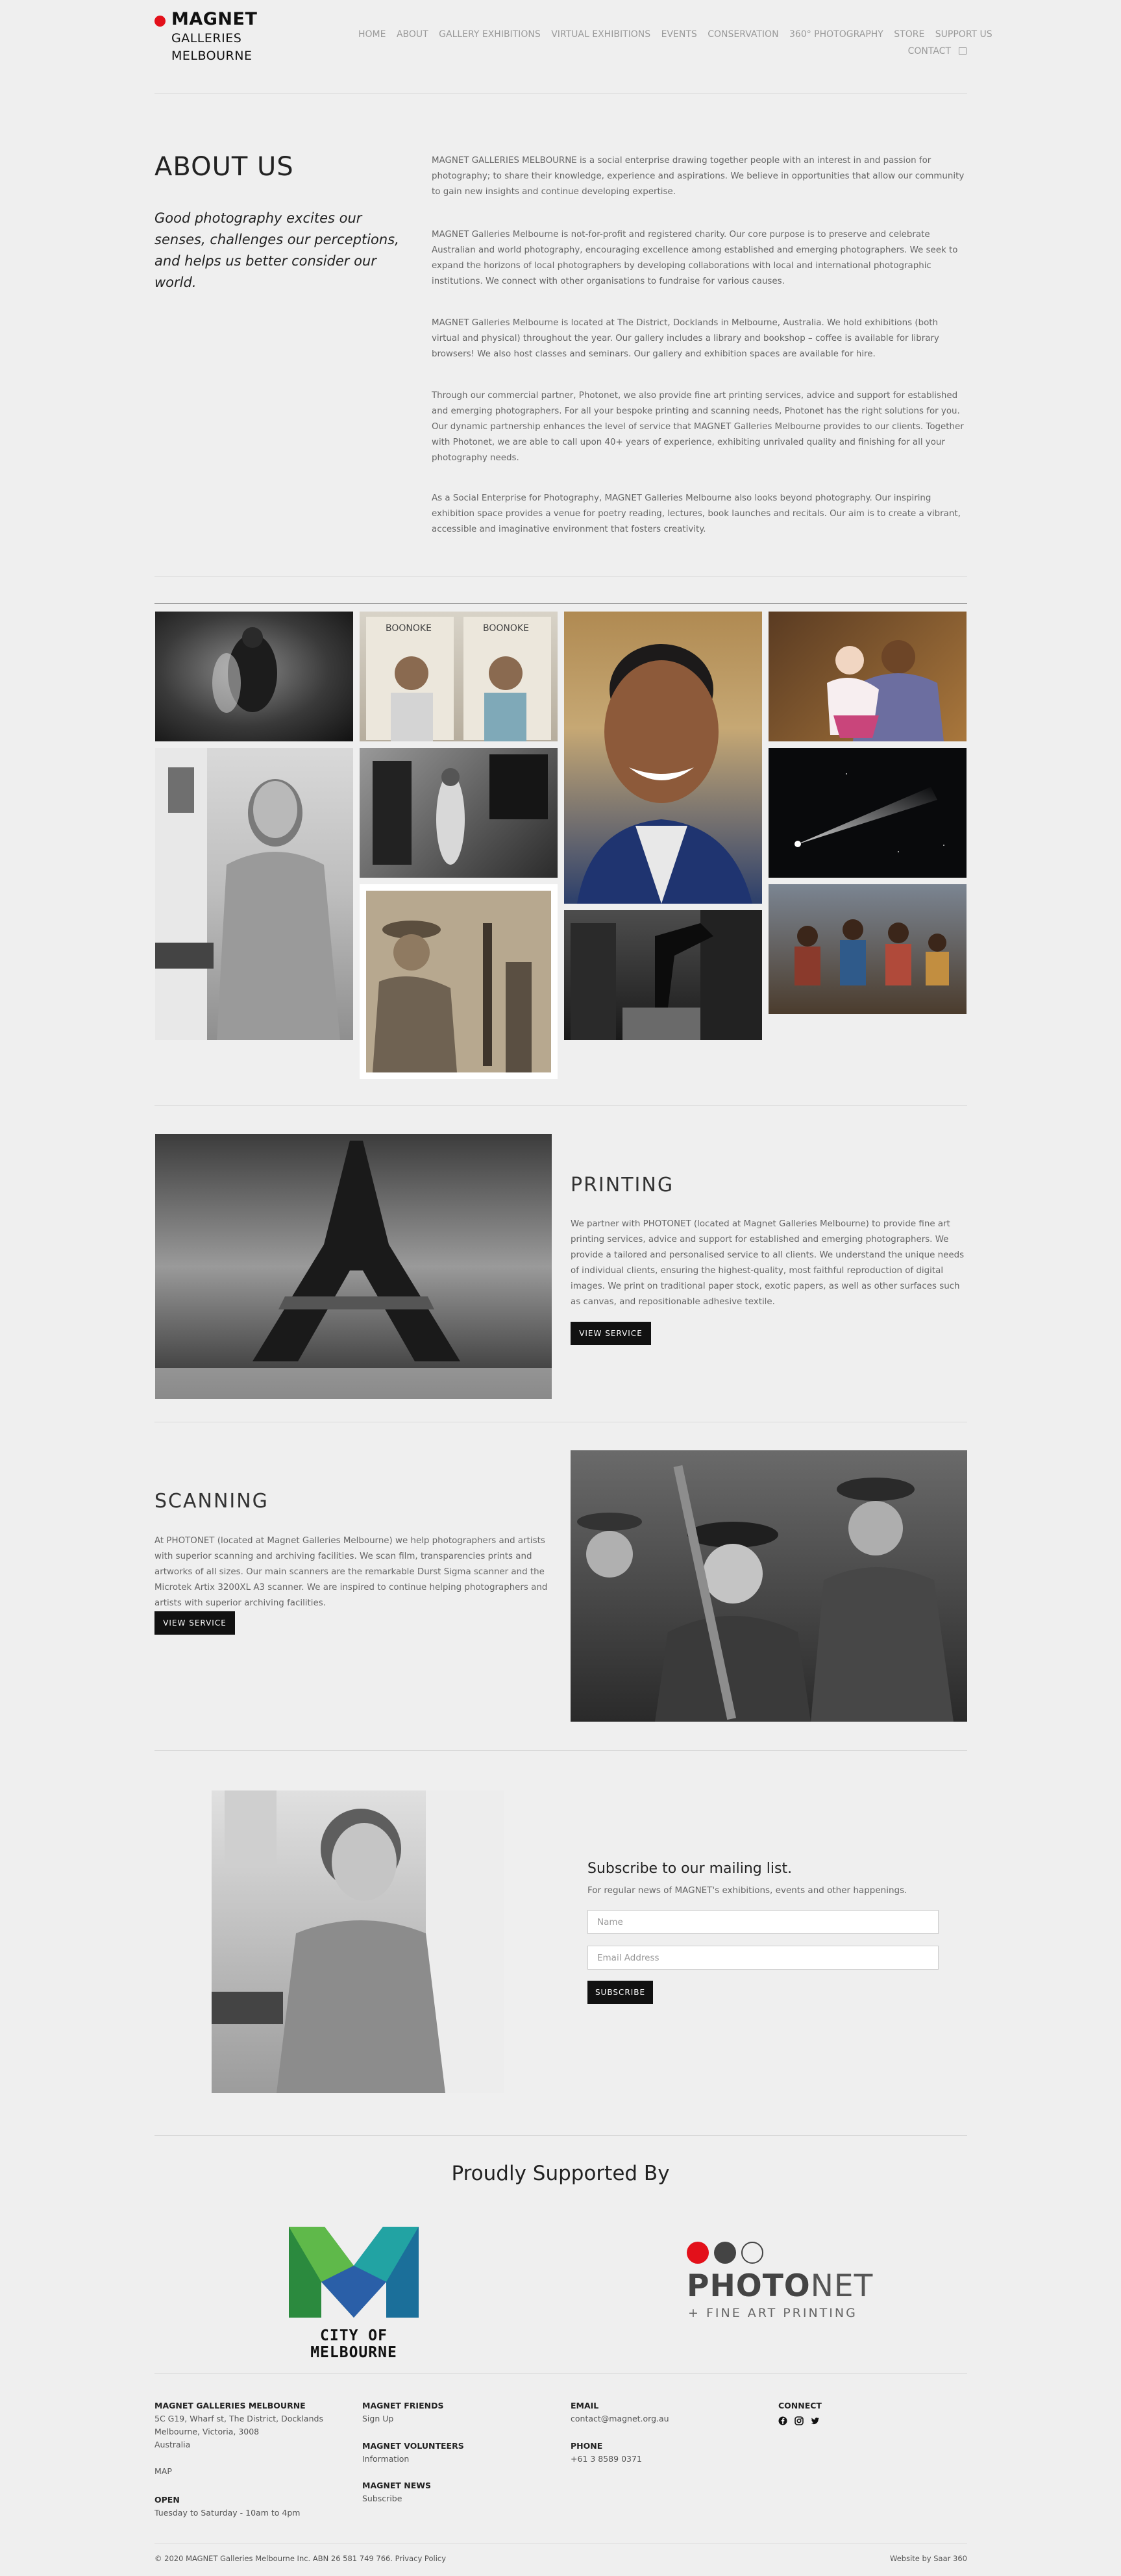 The height and width of the screenshot is (2576, 1121). What do you see at coordinates (800, 2405) in the screenshot?
I see `footer-connect-title: CONNECT` at bounding box center [800, 2405].